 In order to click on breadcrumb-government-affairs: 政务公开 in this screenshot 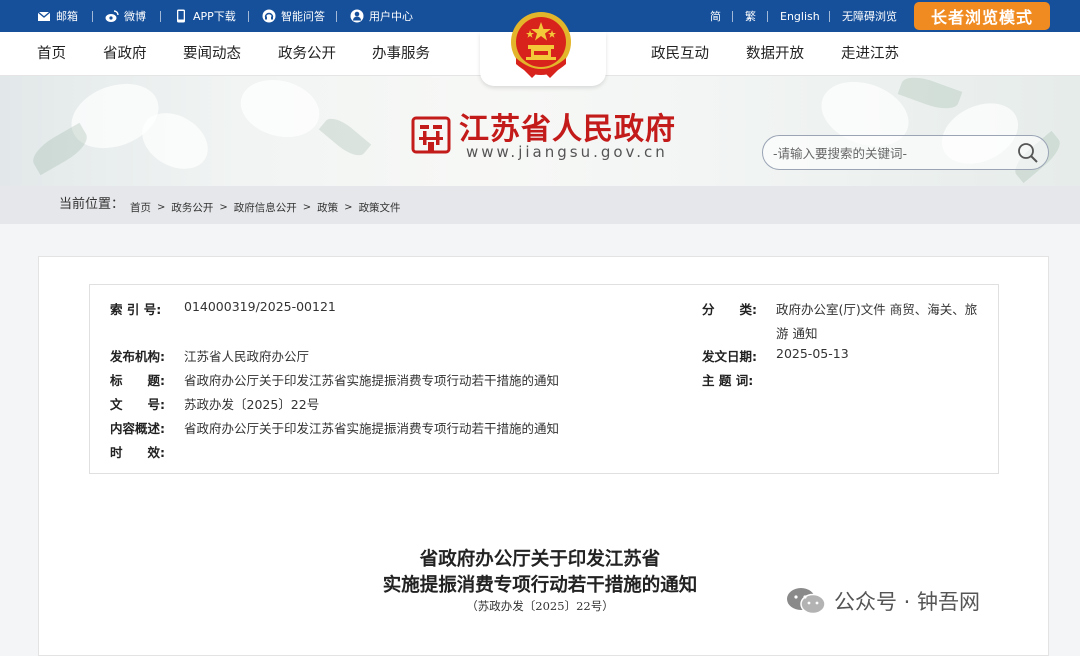, I will do `click(192, 207)`.